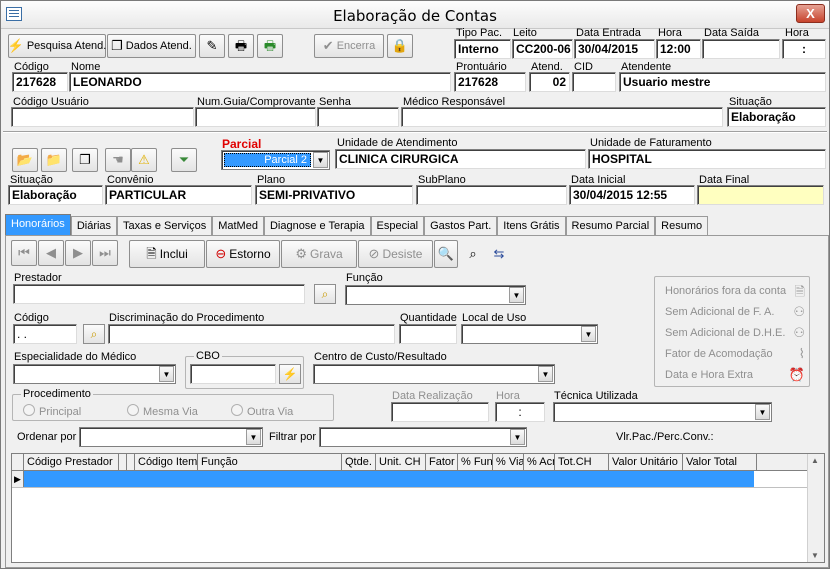  What do you see at coordinates (102, 117) in the screenshot?
I see `codigo-usuario-field` at bounding box center [102, 117].